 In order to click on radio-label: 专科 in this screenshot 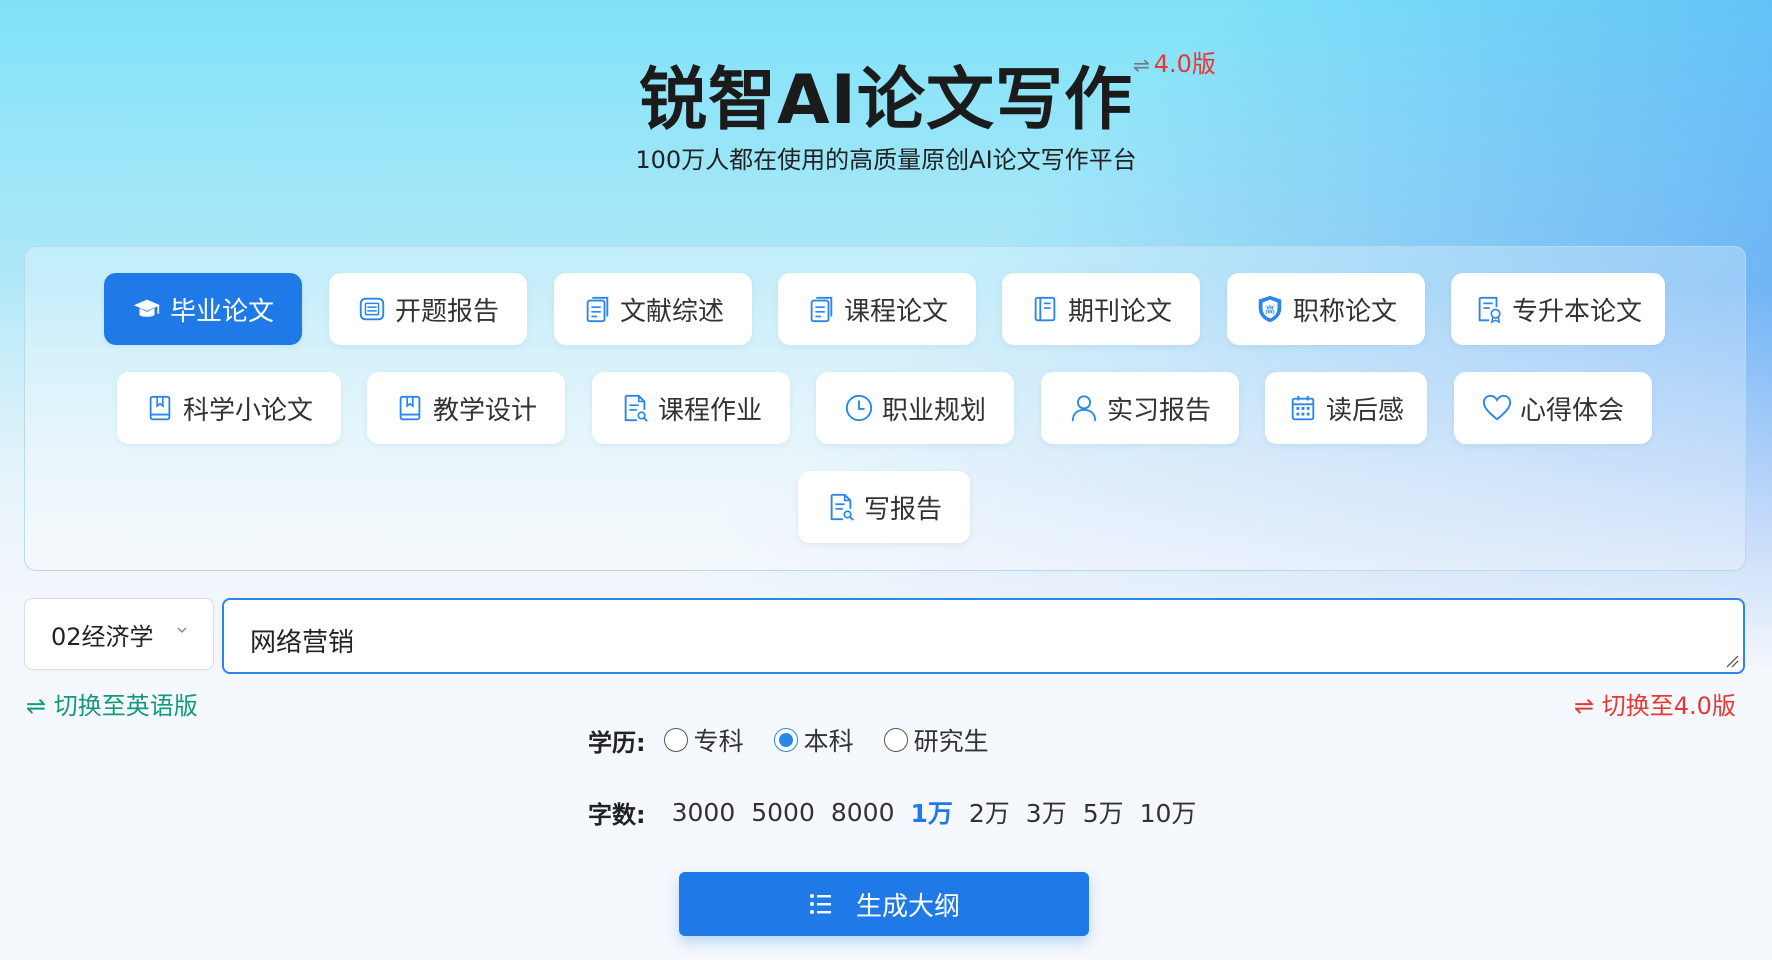, I will do `click(718, 741)`.